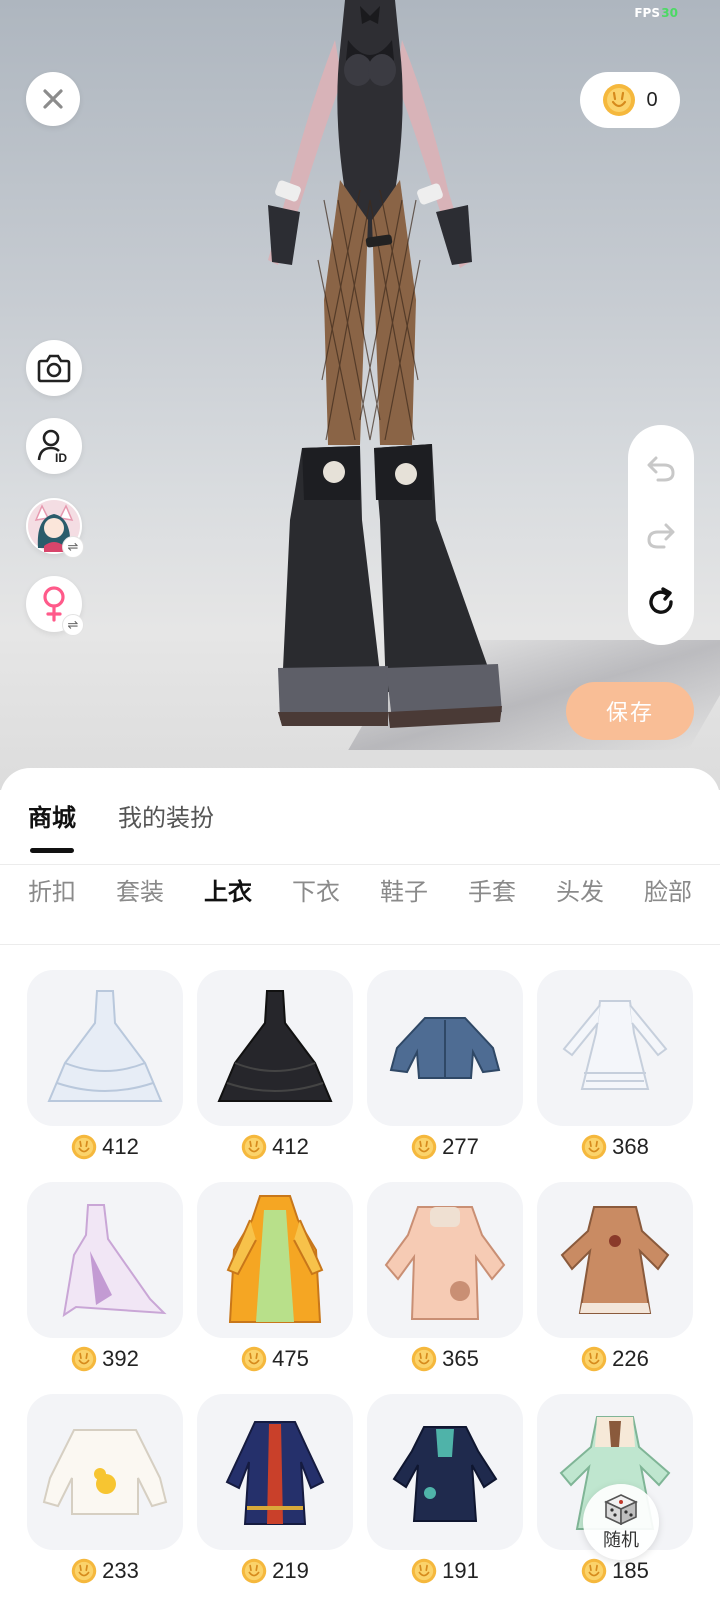 This screenshot has height=1600, width=720. What do you see at coordinates (140, 889) in the screenshot?
I see `category-tab-suits: 套装` at bounding box center [140, 889].